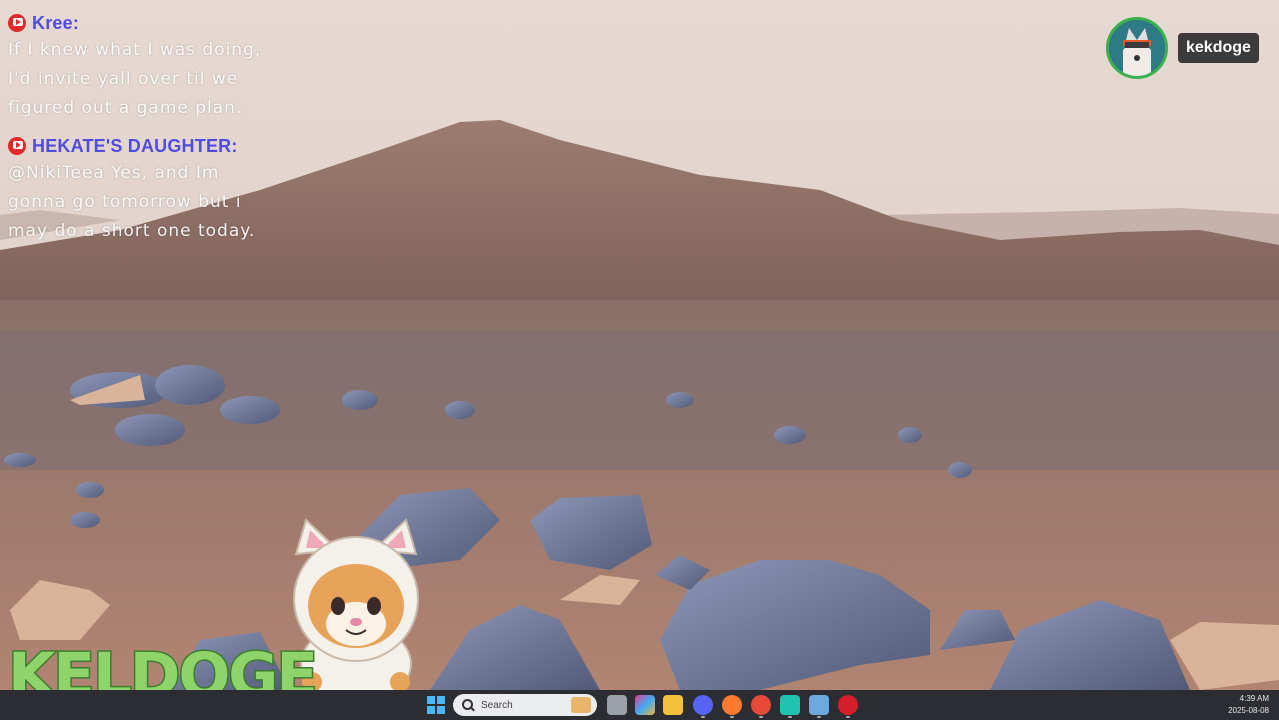 Image resolution: width=1279 pixels, height=720 pixels. I want to click on firefox-icon, so click(732, 706).